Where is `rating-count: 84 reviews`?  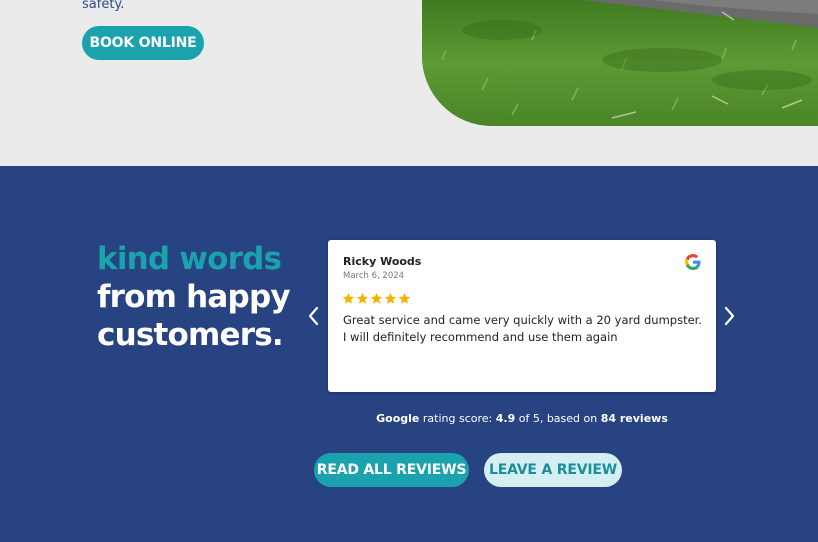 rating-count: 84 reviews is located at coordinates (634, 418).